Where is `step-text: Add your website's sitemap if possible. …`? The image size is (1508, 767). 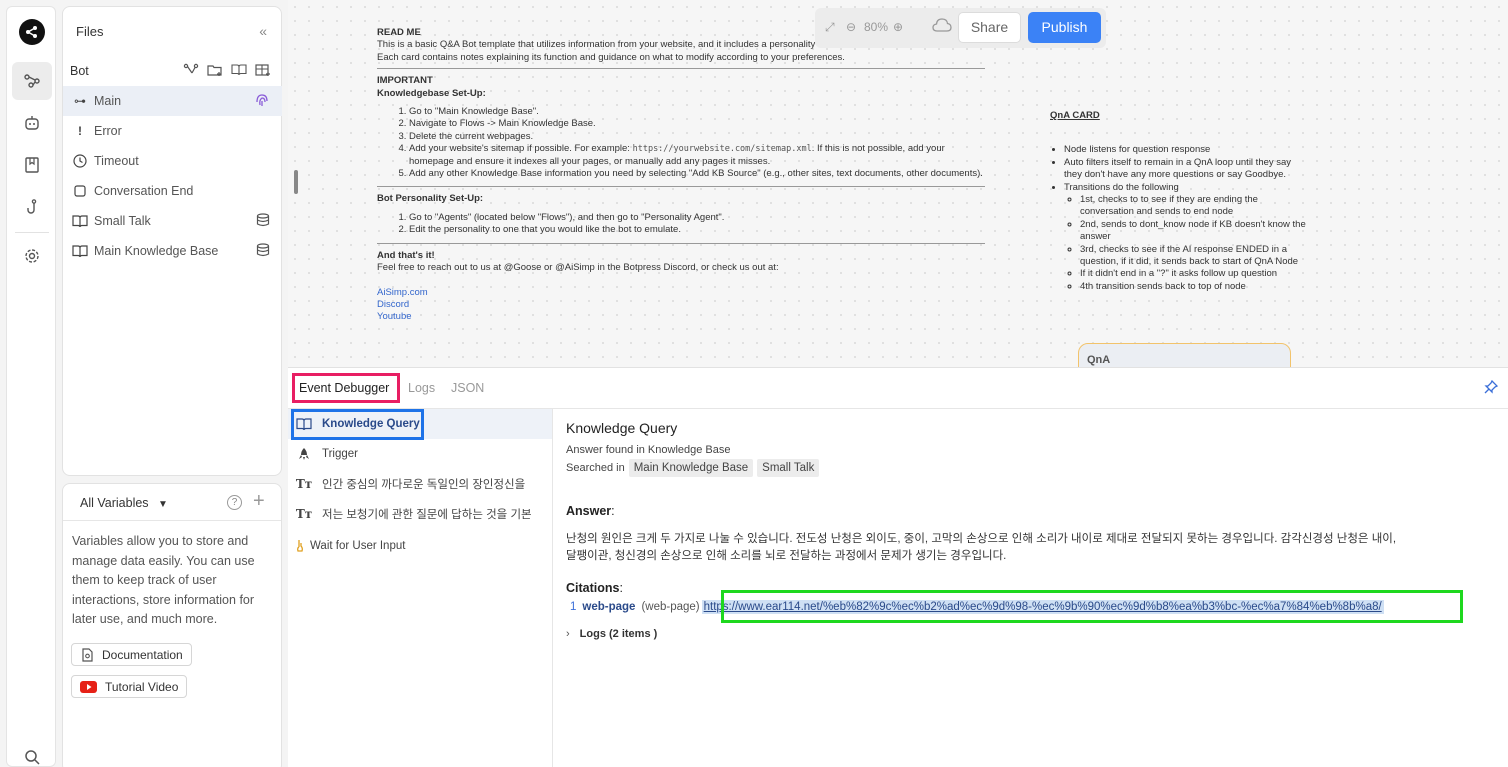 step-text: Add your website's sitemap if possible. … is located at coordinates (521, 149).